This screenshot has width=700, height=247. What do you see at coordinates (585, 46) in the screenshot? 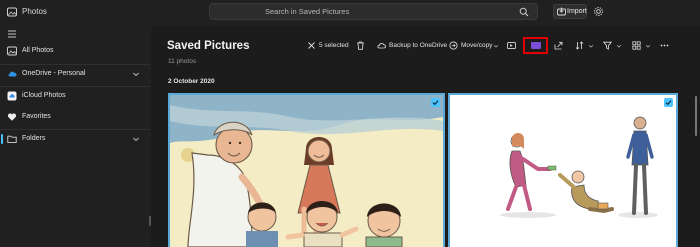
I see `sort-button` at bounding box center [585, 46].